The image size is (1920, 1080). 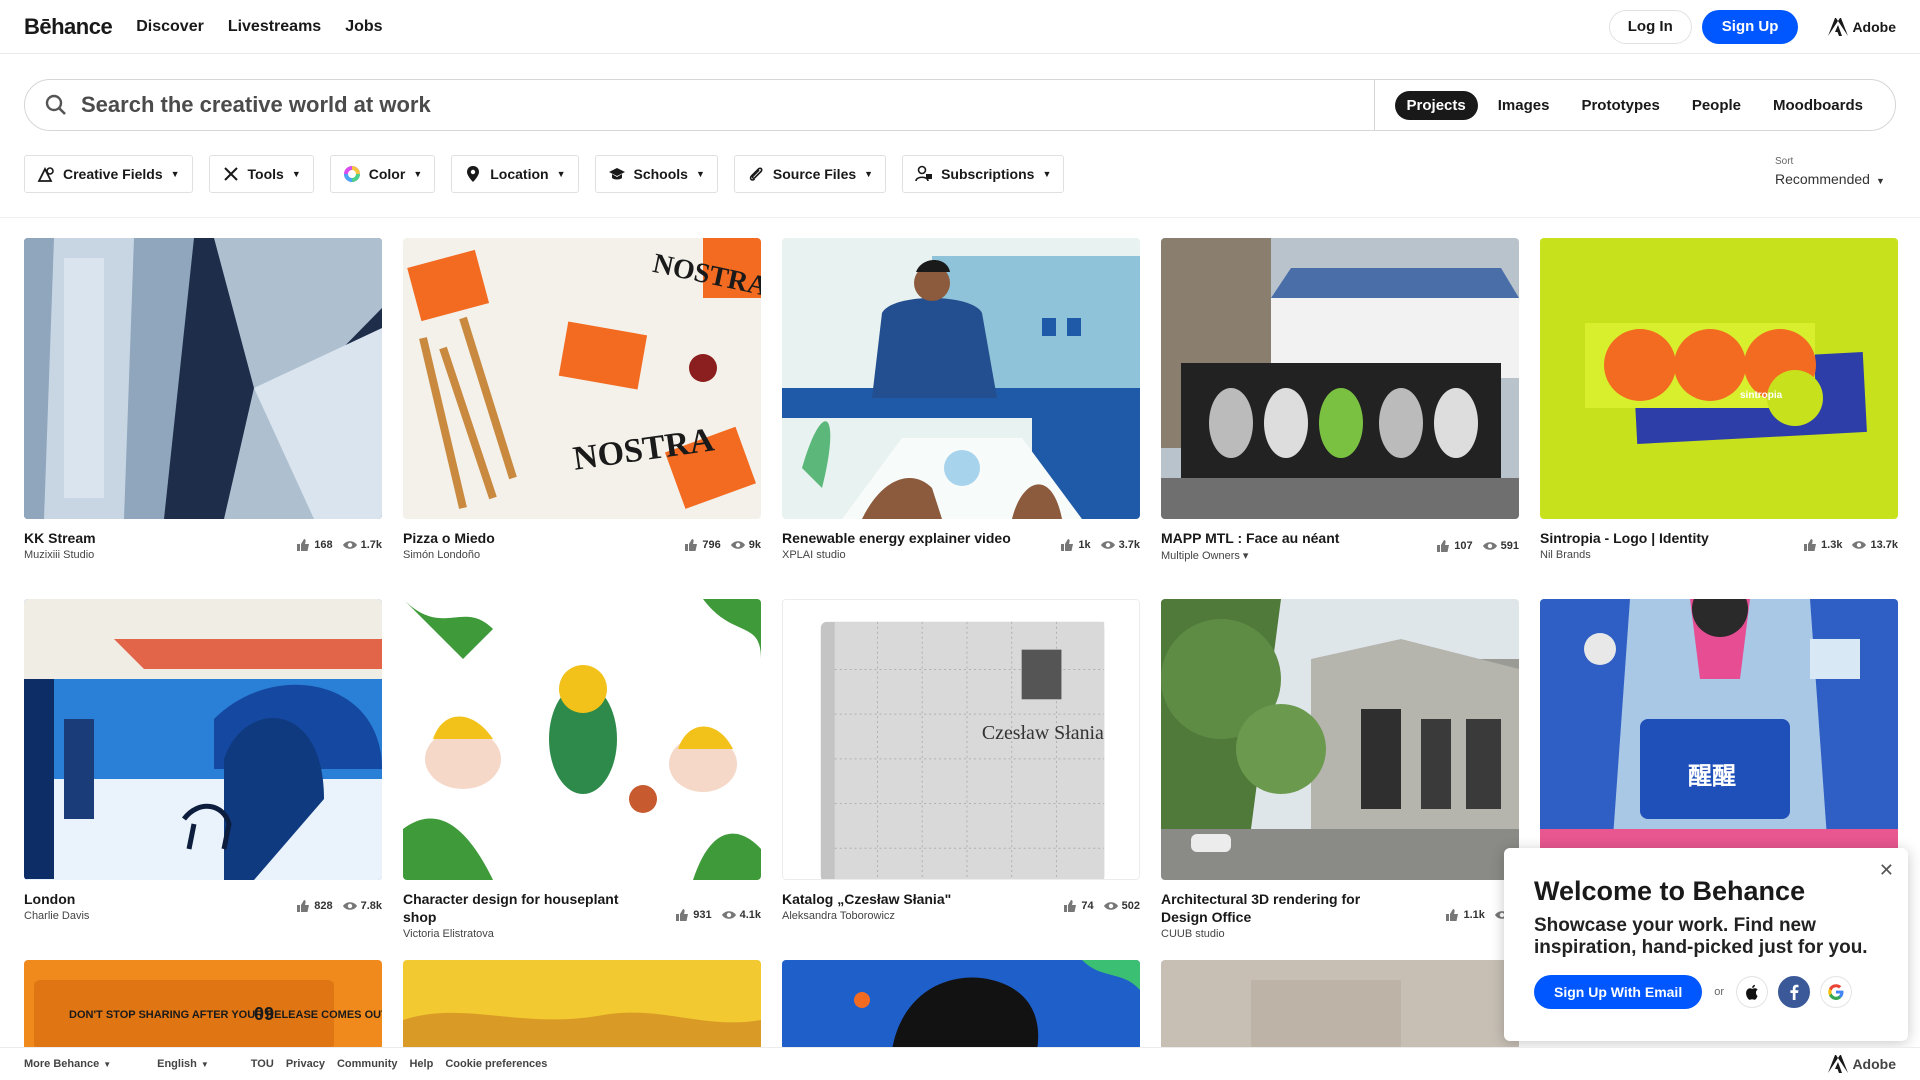 I want to click on banner-number: 09, so click(x=264, y=1014).